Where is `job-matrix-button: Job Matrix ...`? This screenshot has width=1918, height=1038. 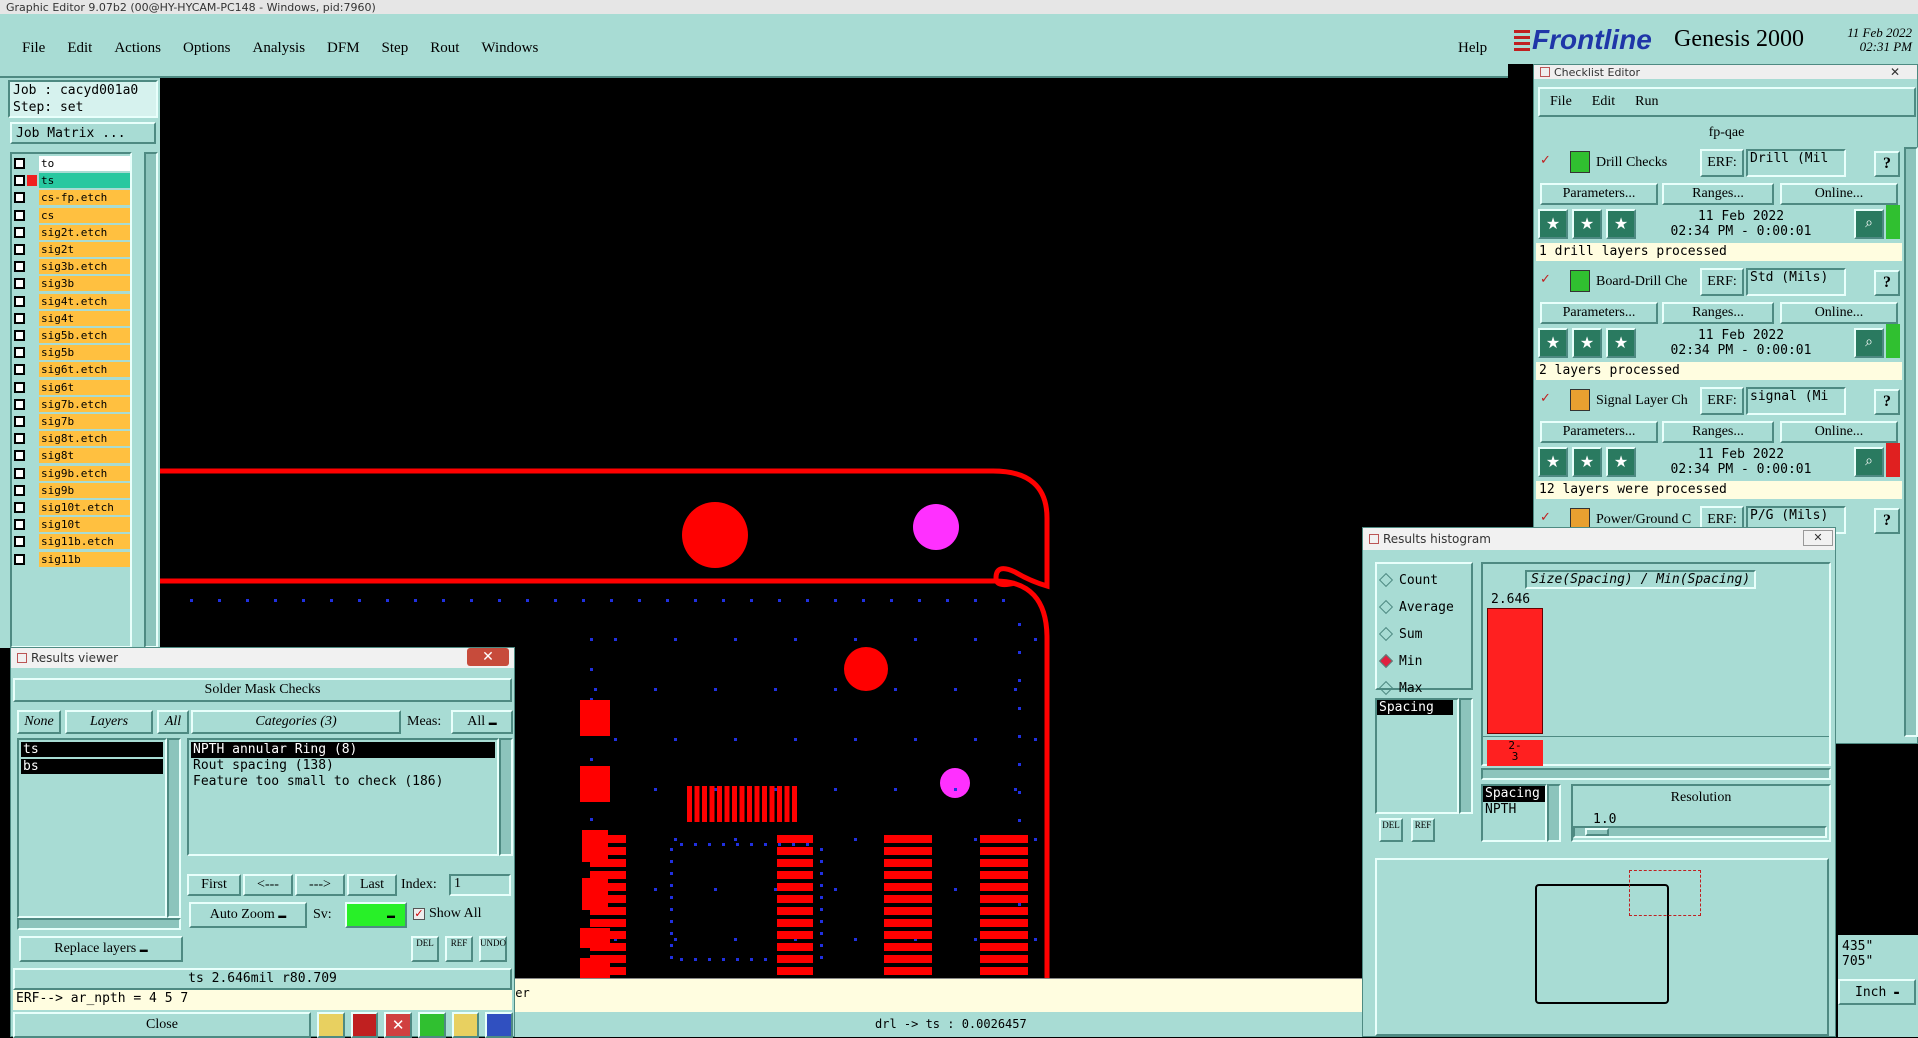
job-matrix-button: Job Matrix ... is located at coordinates (83, 133).